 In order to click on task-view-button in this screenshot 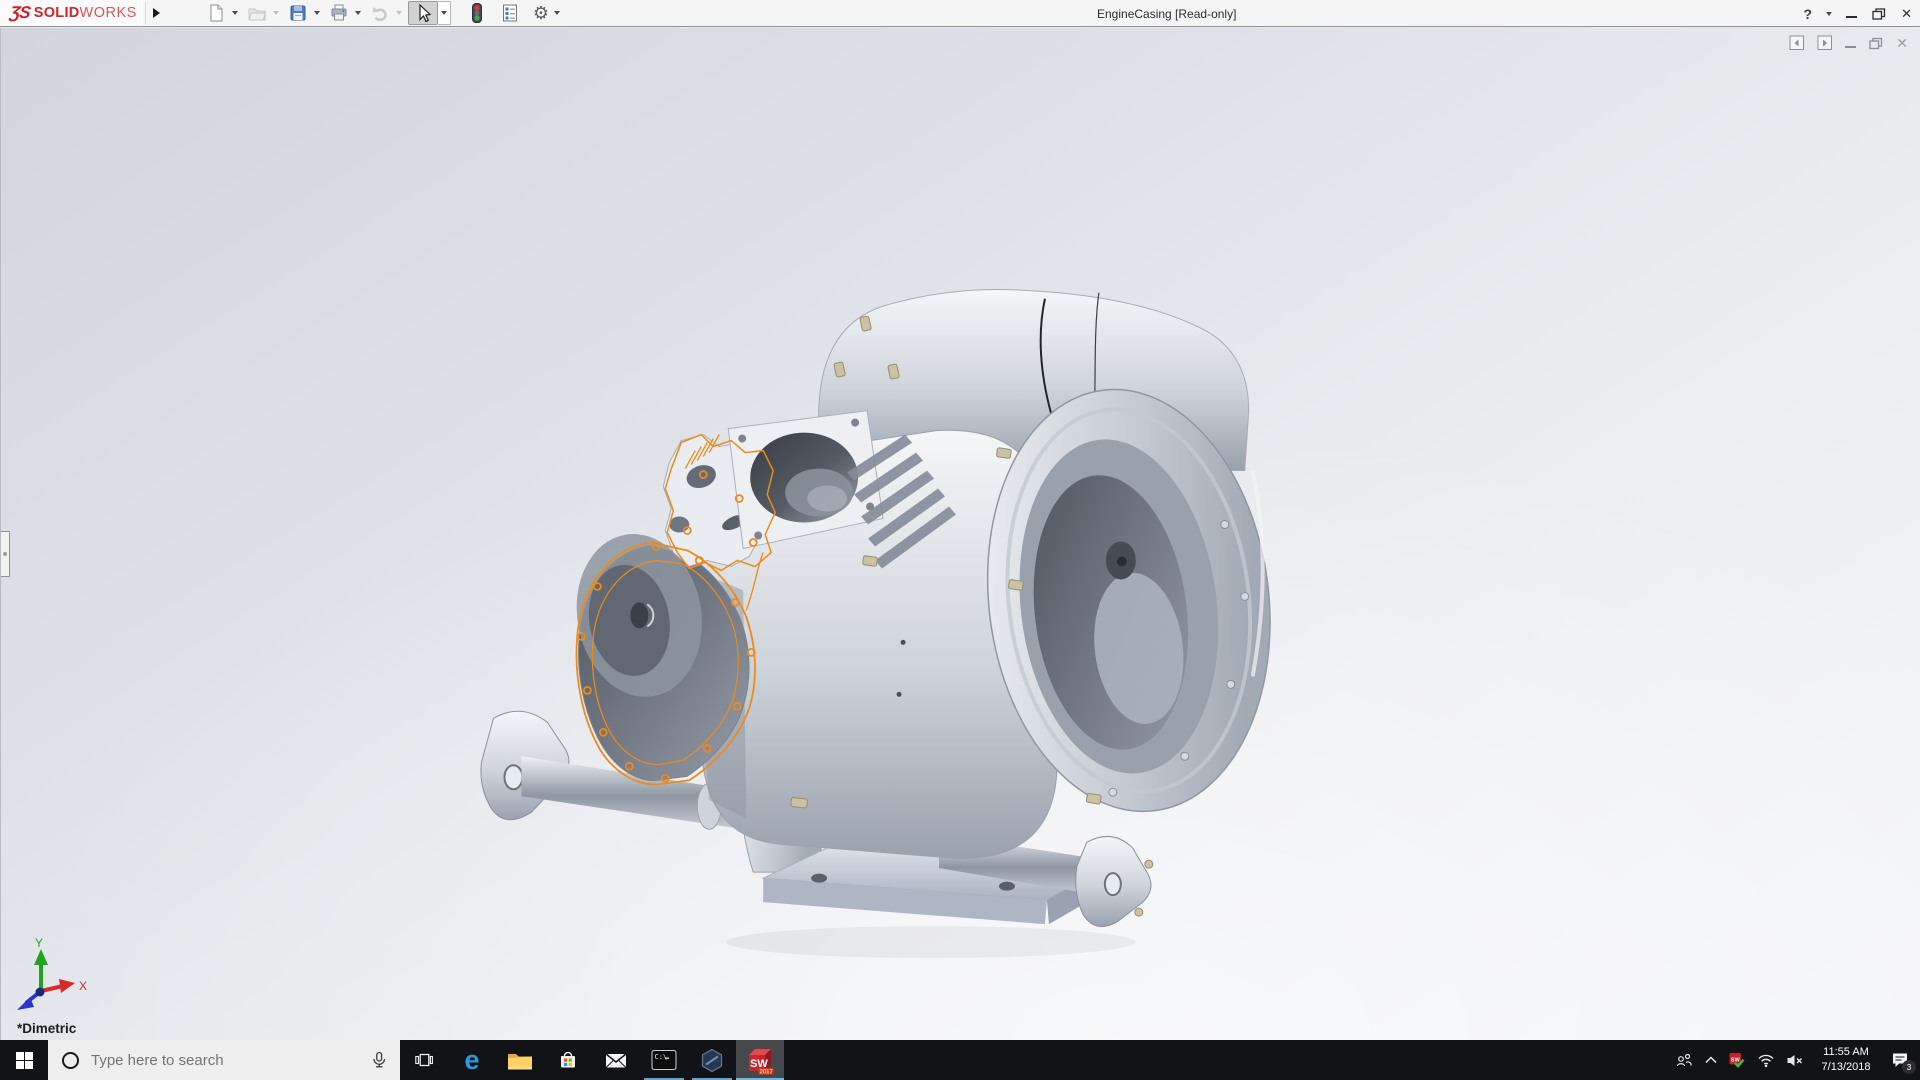, I will do `click(424, 1060)`.